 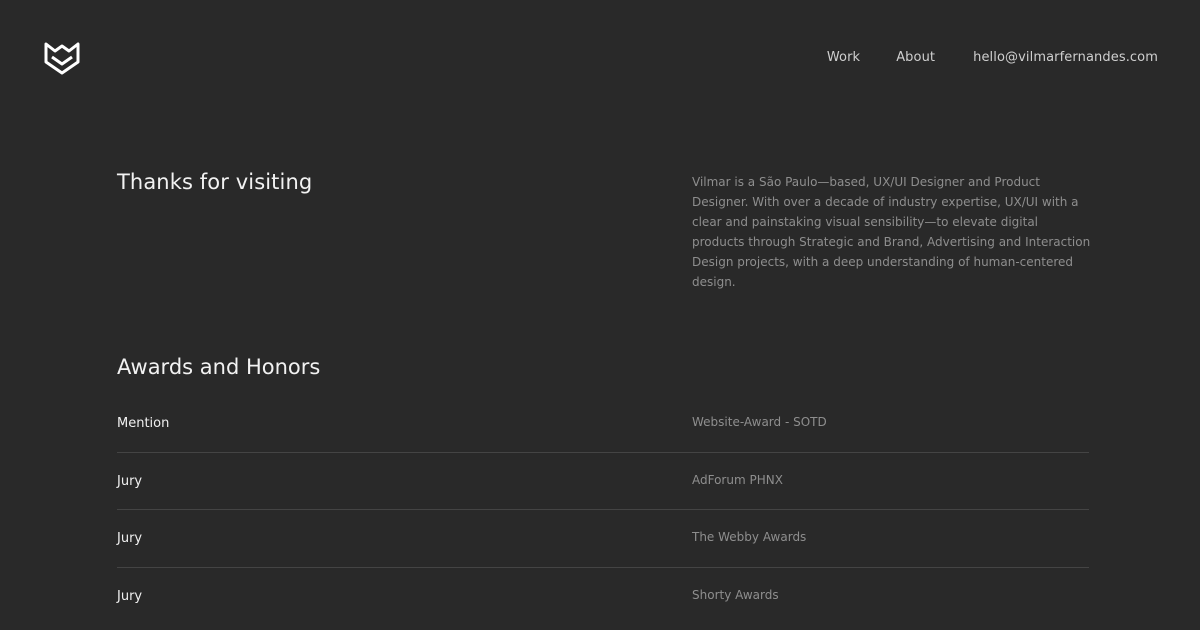 What do you see at coordinates (1065, 57) in the screenshot?
I see `nav-link-email: hello@vilmarfernandes.com` at bounding box center [1065, 57].